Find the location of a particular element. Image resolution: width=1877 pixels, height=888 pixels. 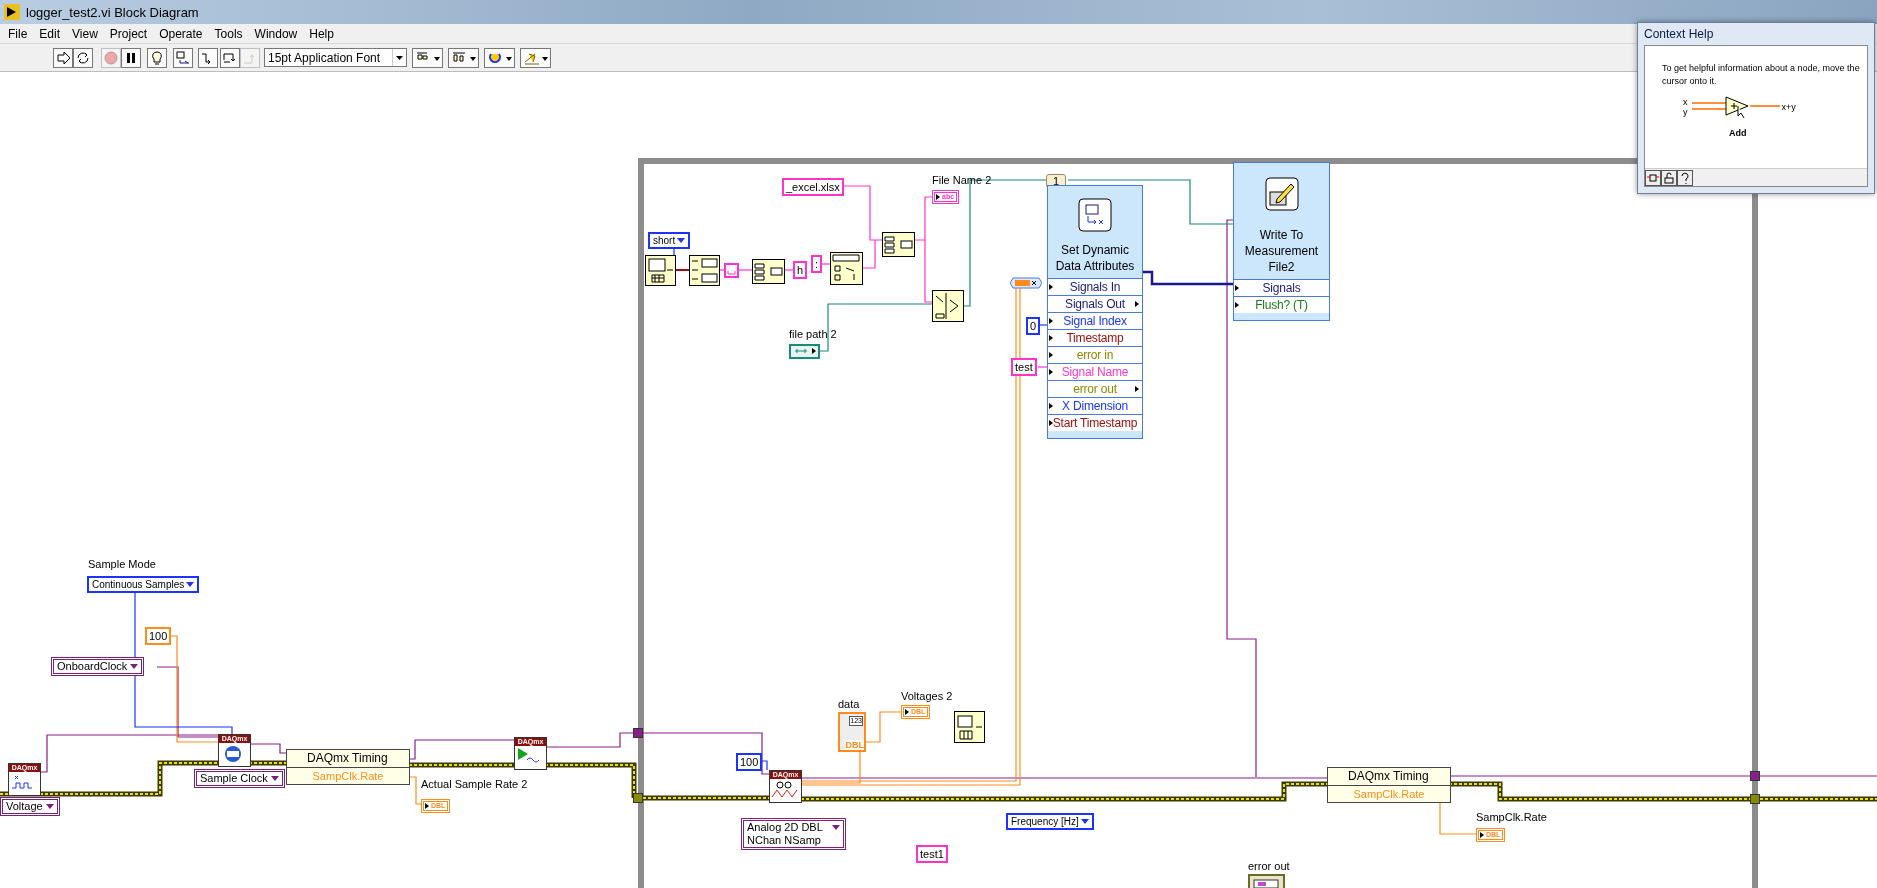

search-replace-icon is located at coordinates (846, 268).